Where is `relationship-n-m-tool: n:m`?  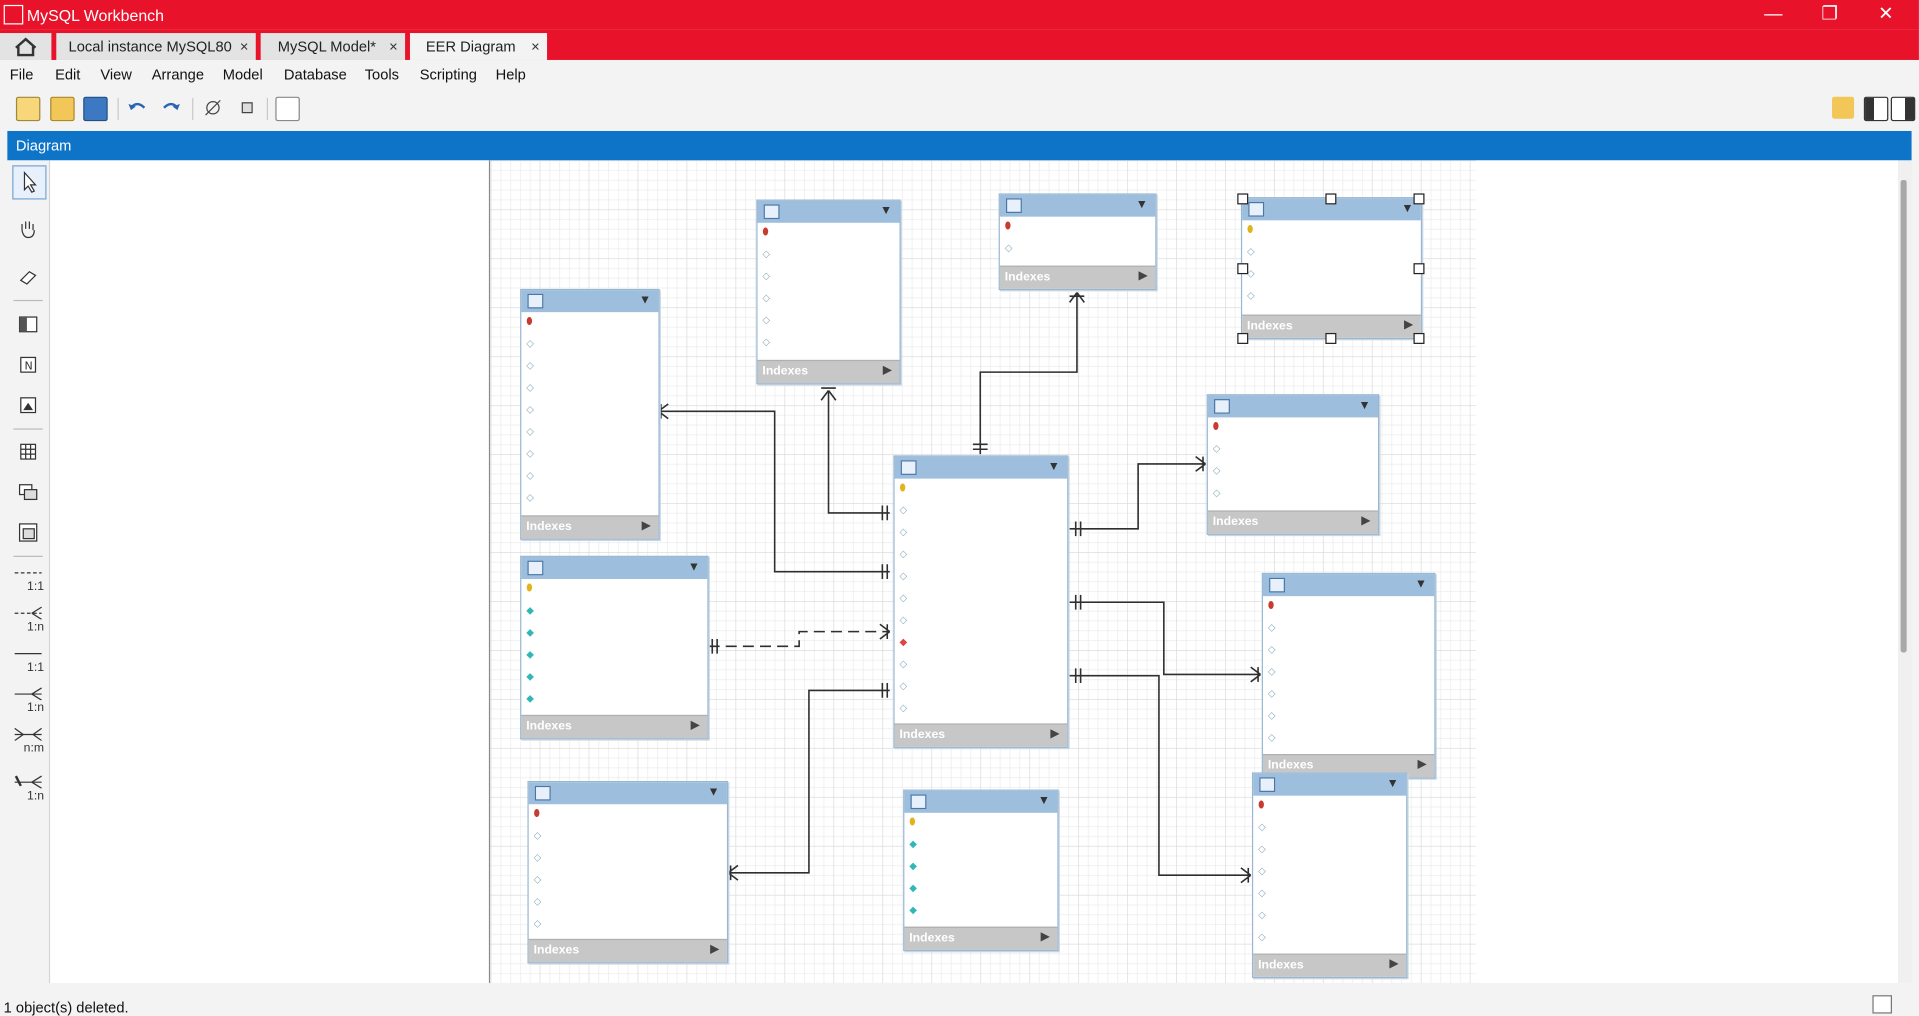 relationship-n-m-tool: n:m is located at coordinates (28, 742).